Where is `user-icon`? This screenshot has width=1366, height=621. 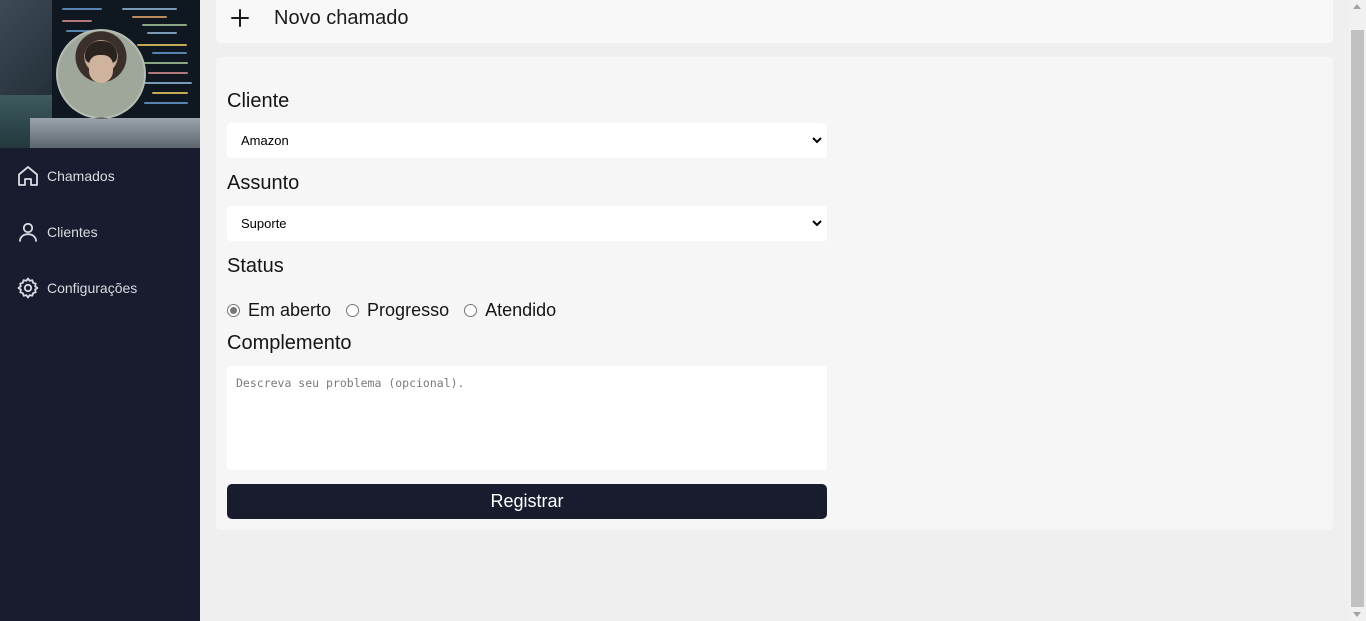
user-icon is located at coordinates (28, 232).